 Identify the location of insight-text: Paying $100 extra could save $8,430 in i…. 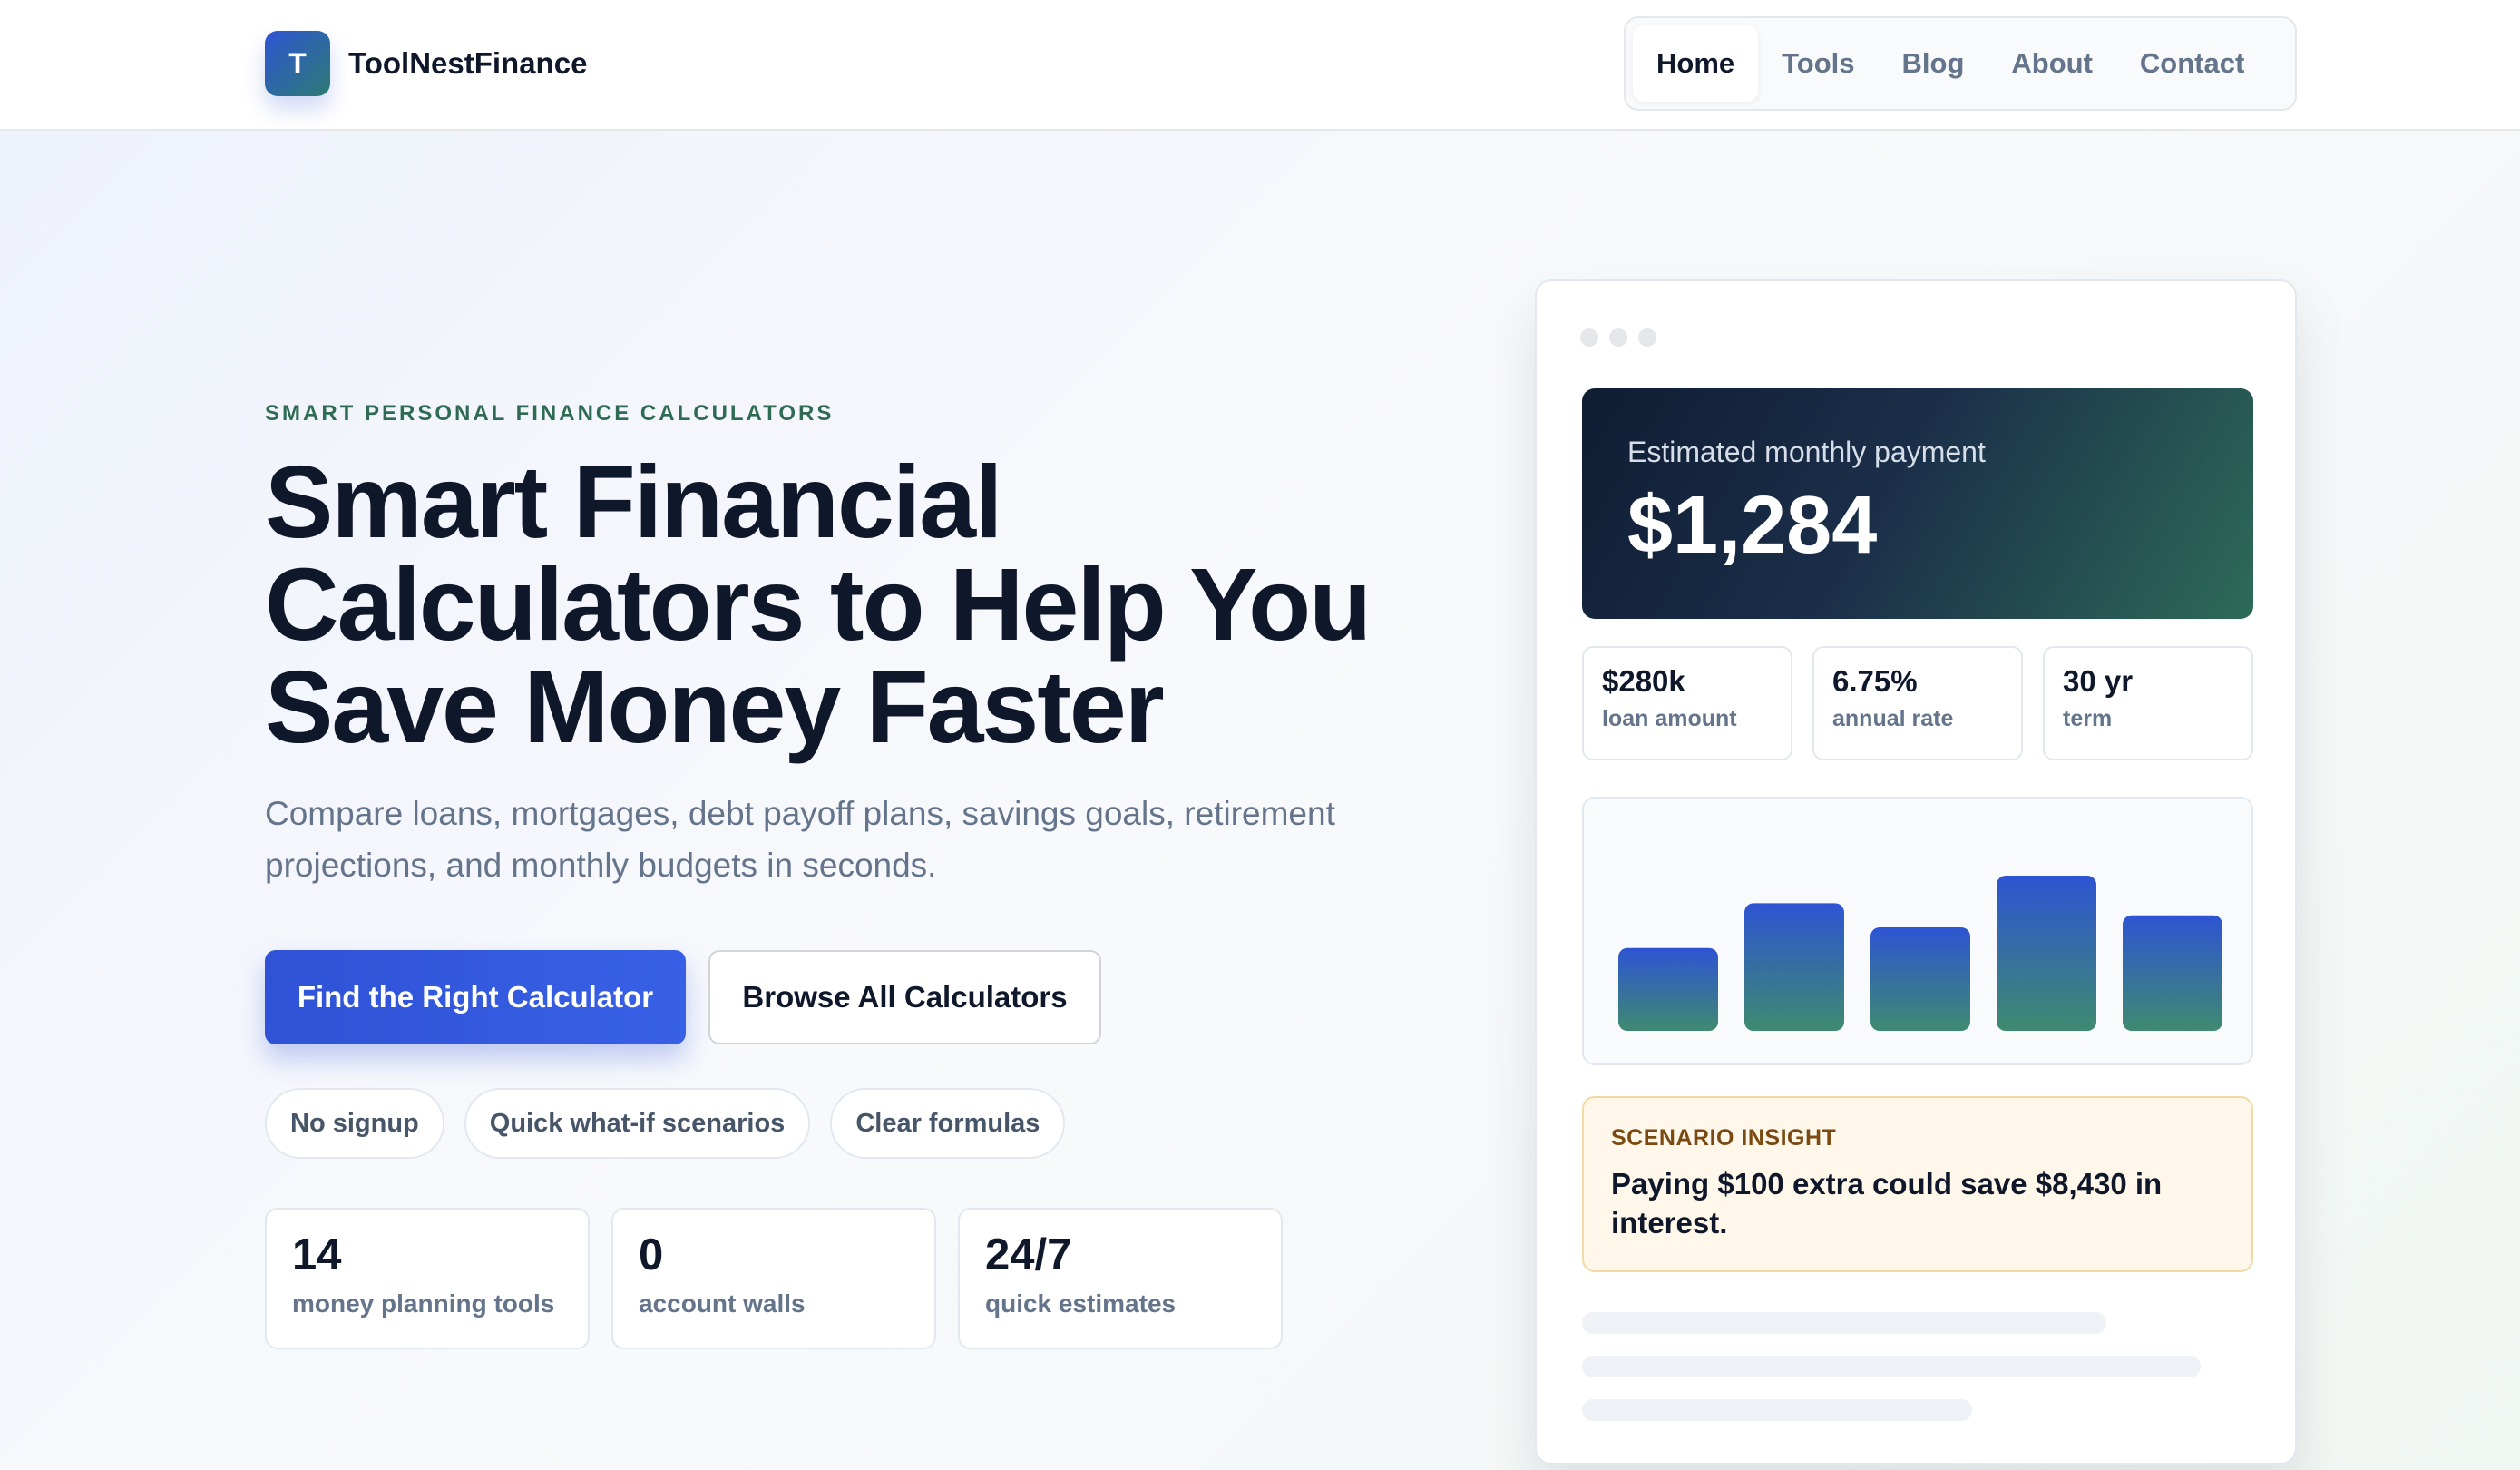
(1887, 1203).